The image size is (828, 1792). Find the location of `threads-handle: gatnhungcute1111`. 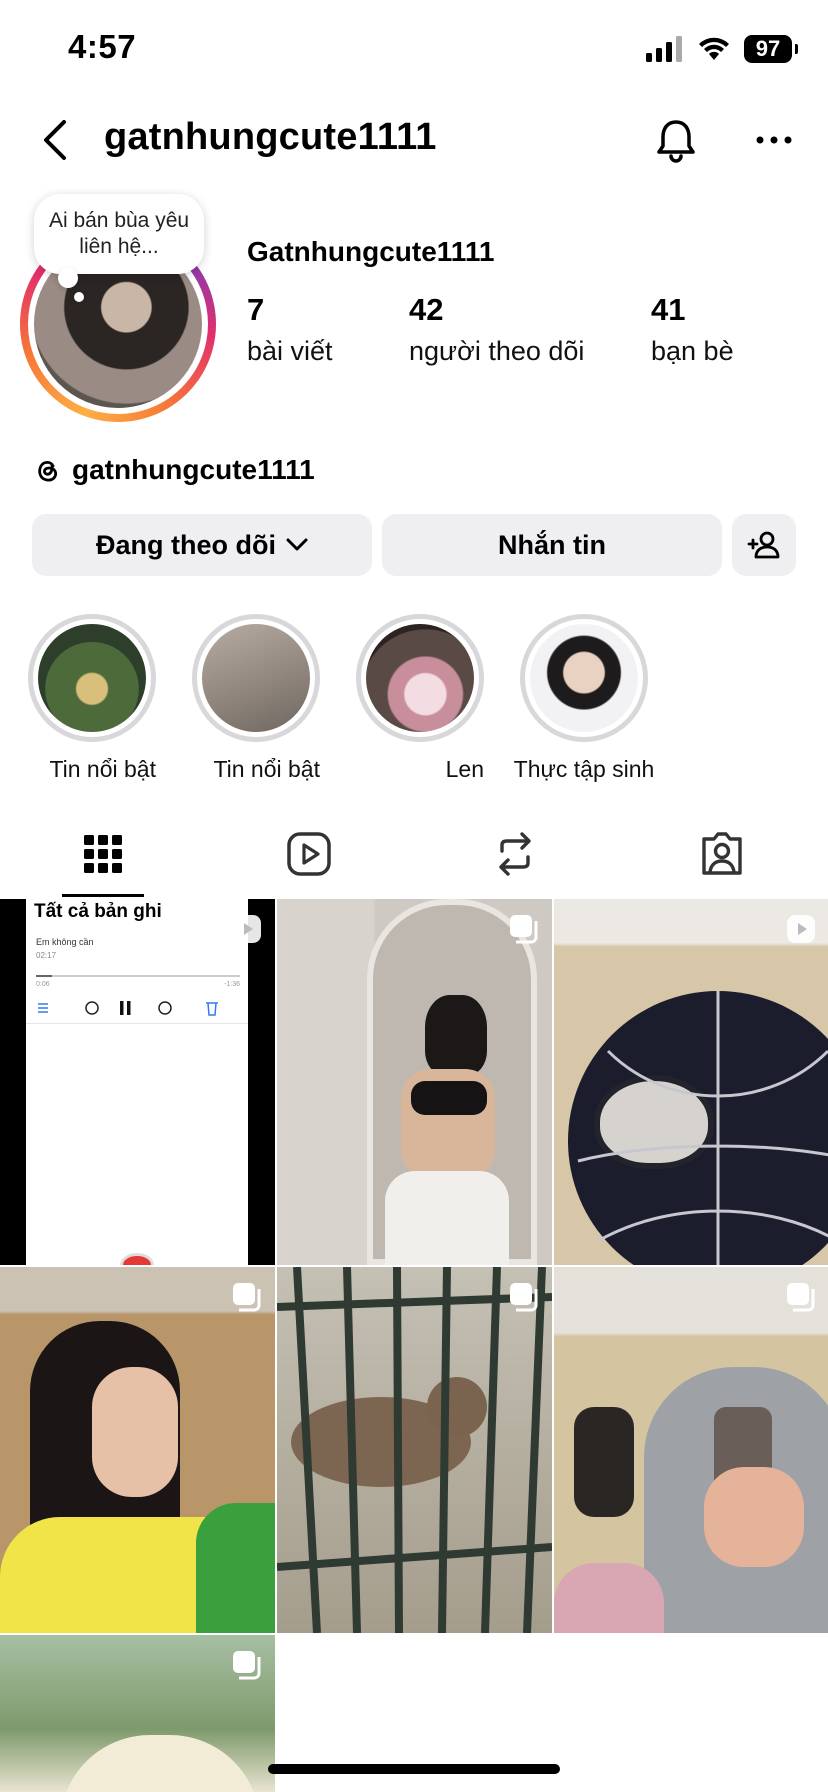

threads-handle: gatnhungcute1111 is located at coordinates (193, 469).